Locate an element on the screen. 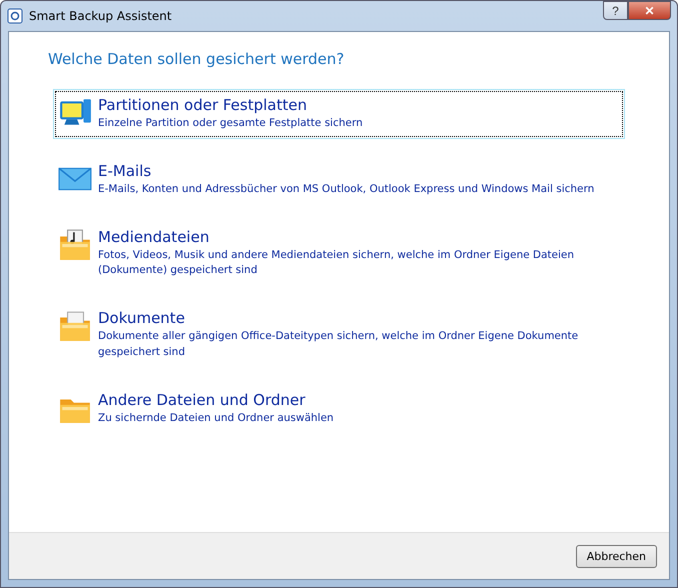  cancel-button: Abbrechen is located at coordinates (616, 556).